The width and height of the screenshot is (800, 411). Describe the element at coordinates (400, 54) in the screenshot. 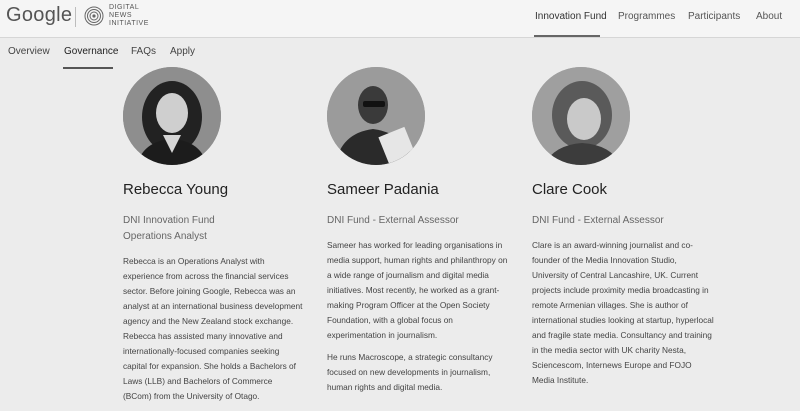

I see `sub-nav: Overview Governance FAQs Apply` at that location.